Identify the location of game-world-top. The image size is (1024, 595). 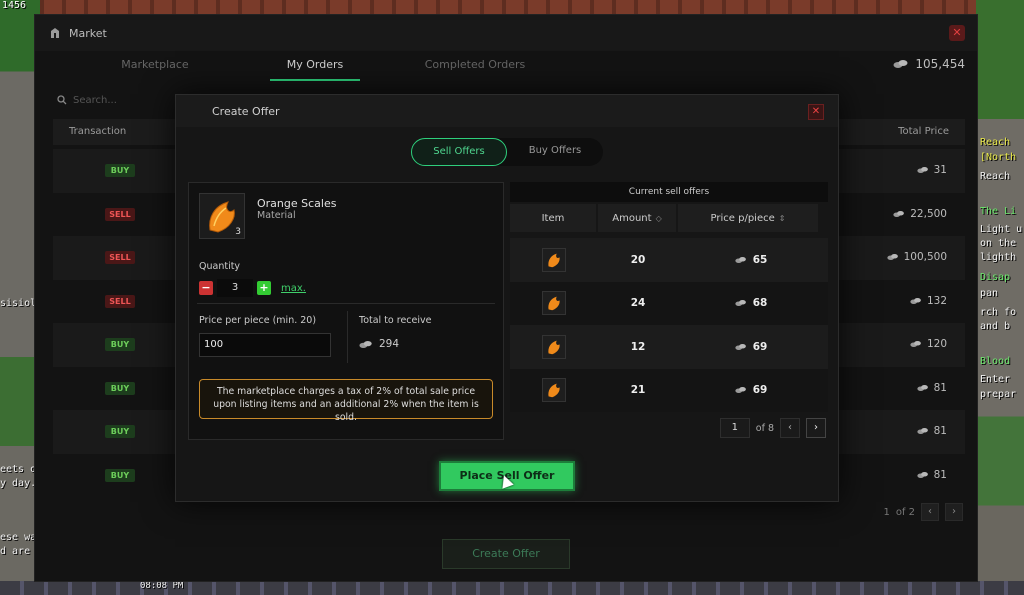
(512, 7).